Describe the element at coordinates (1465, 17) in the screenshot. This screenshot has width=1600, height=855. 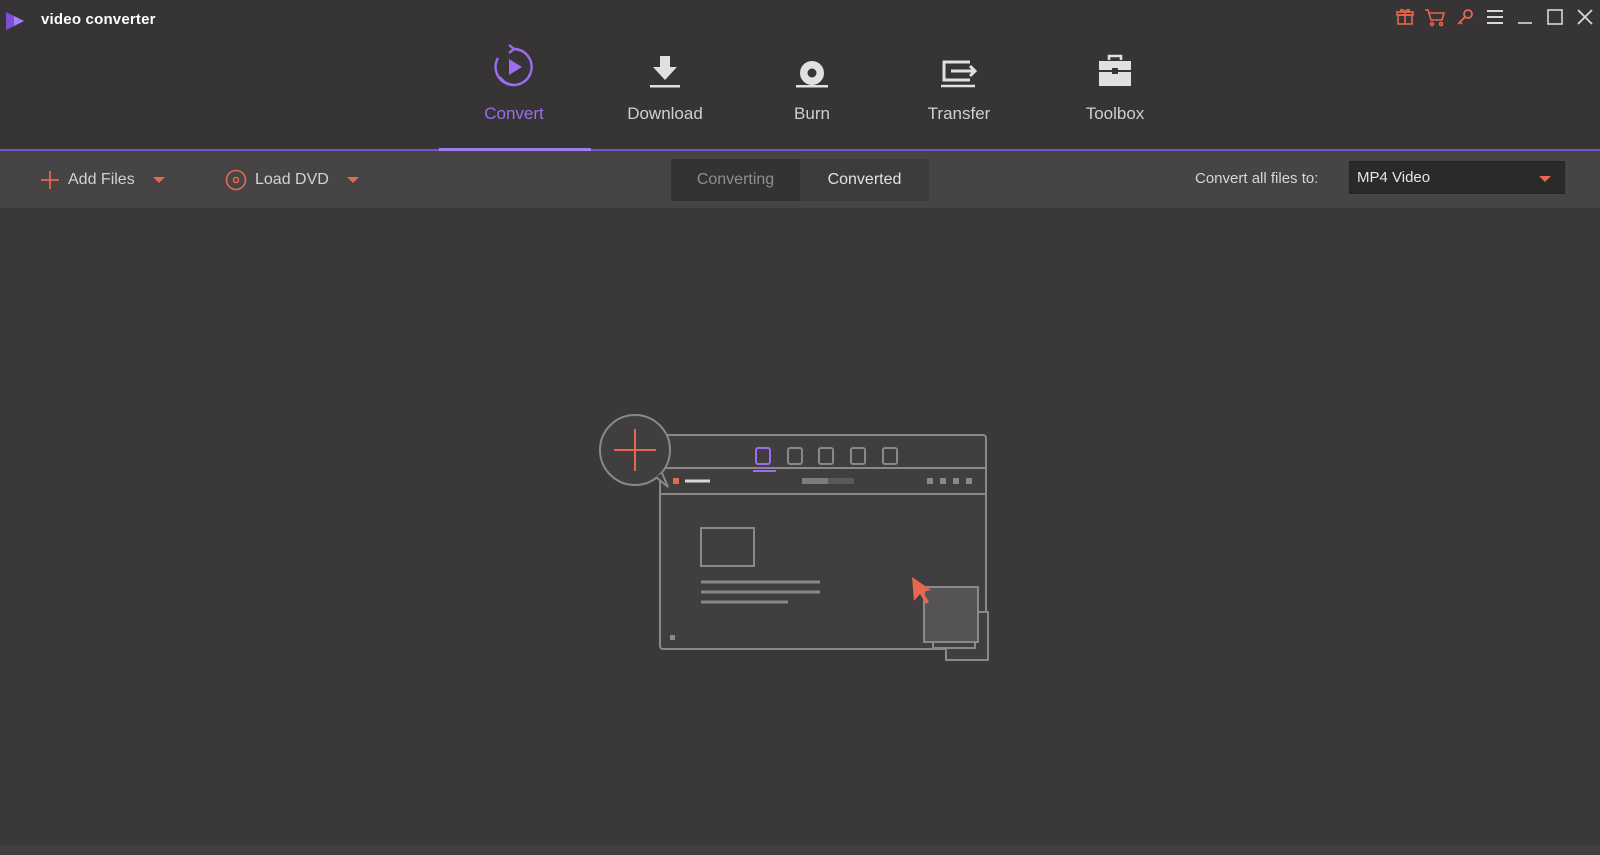
I see `key-icon` at that location.